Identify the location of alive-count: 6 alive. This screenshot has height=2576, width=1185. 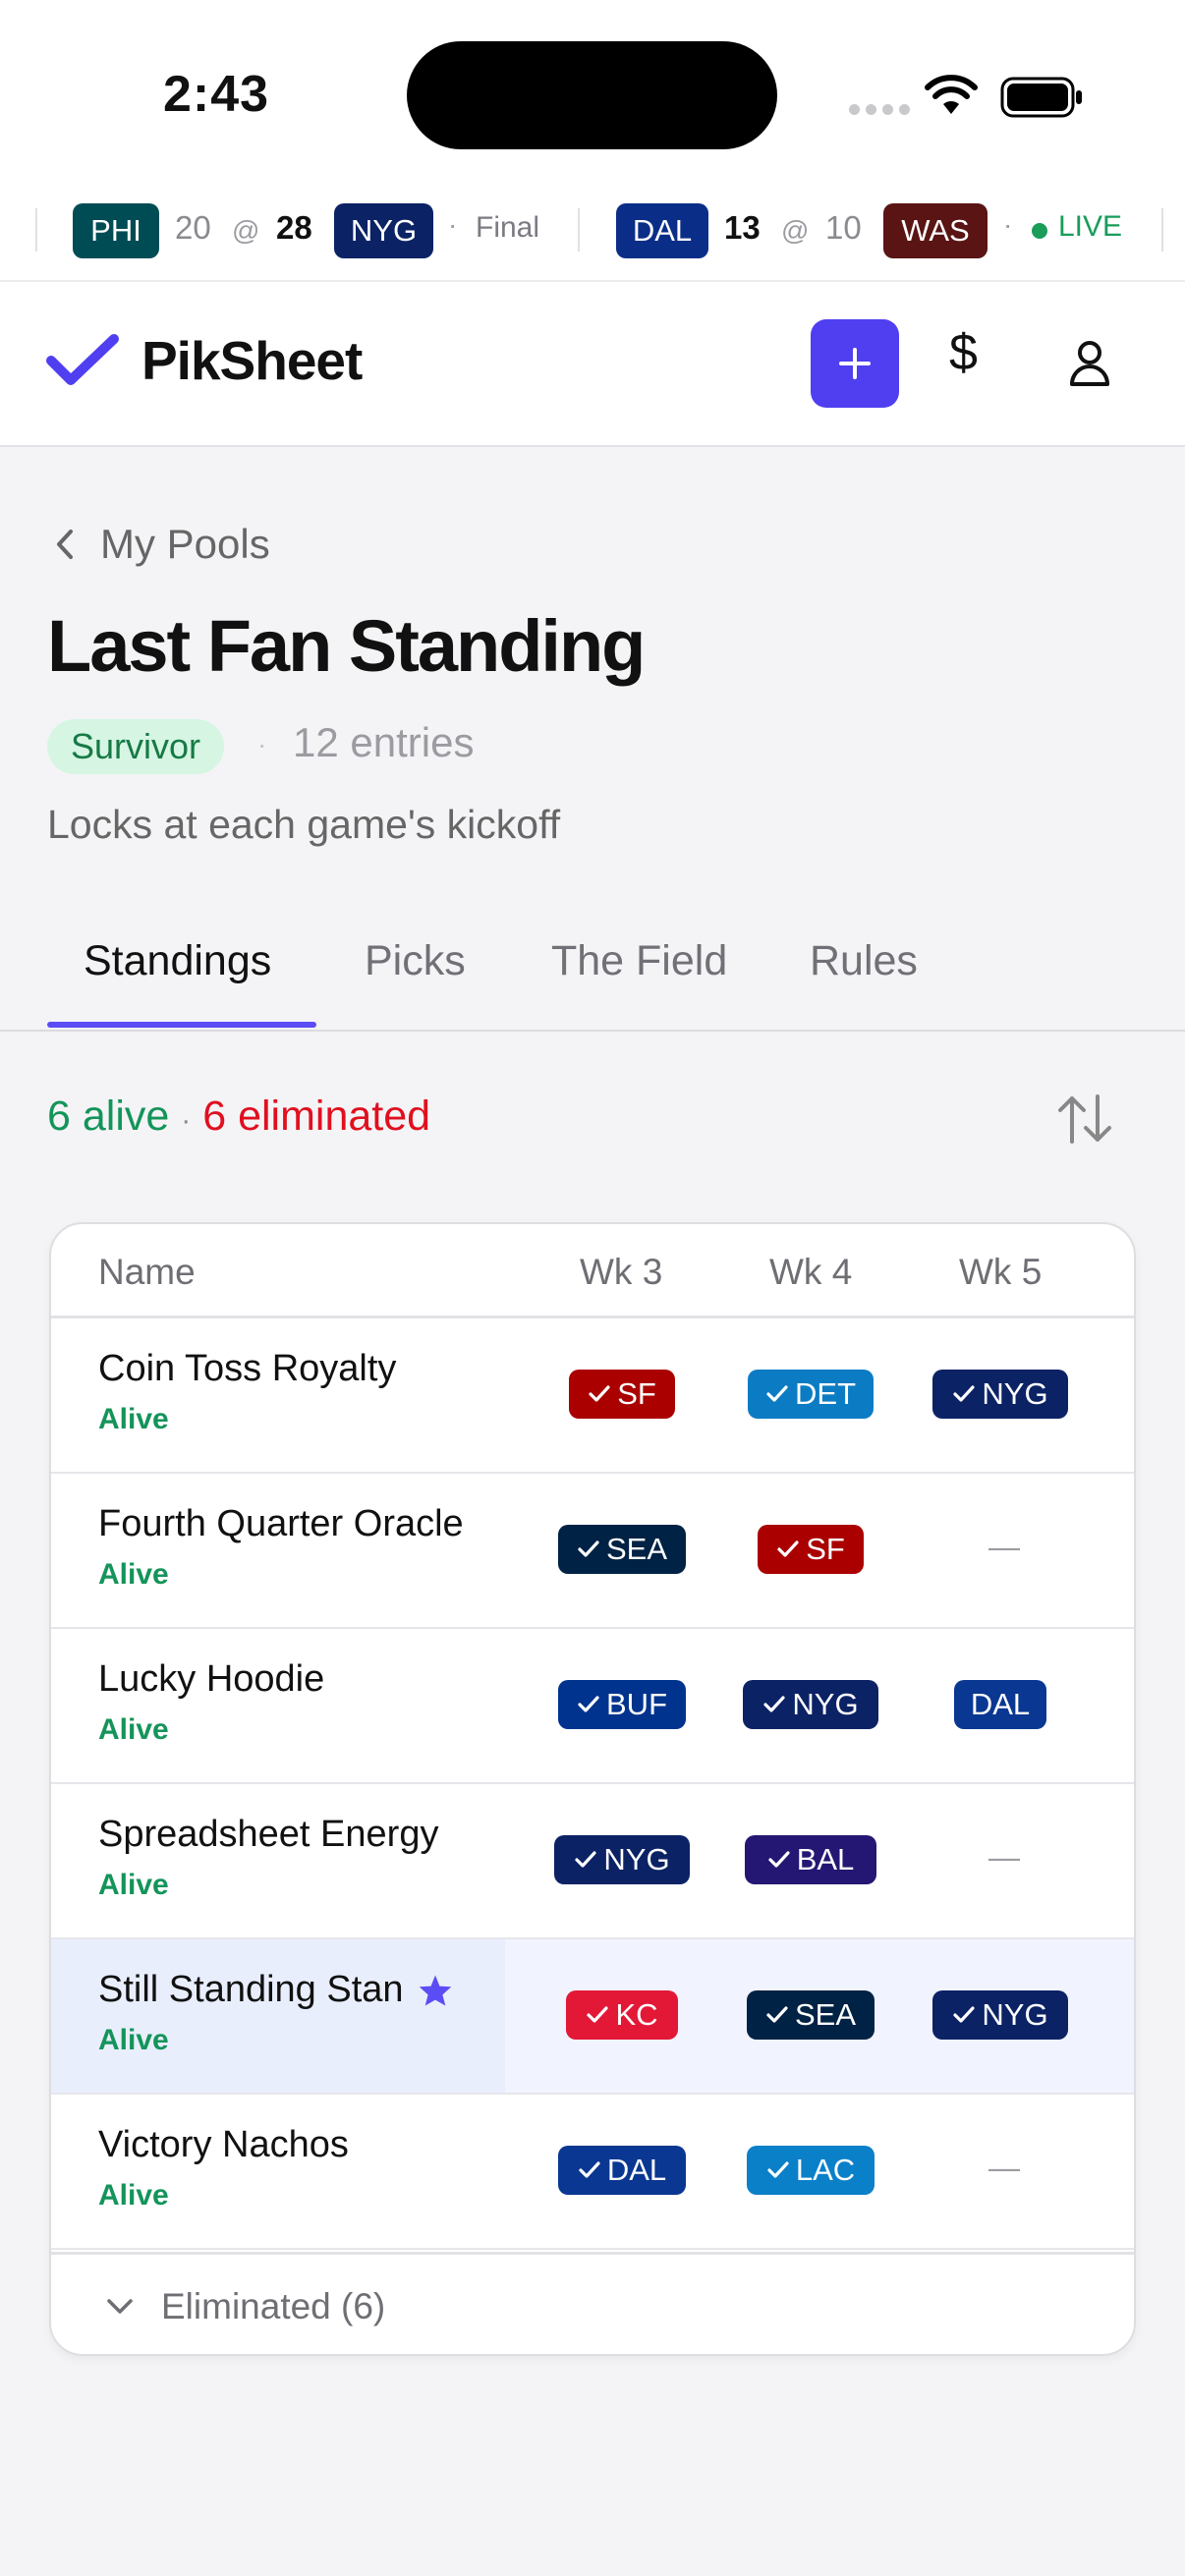
(108, 1116).